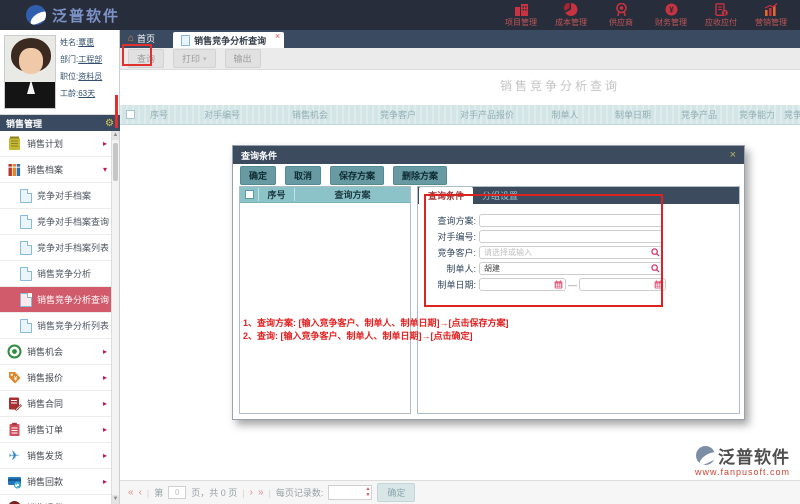 The width and height of the screenshot is (800, 504). Describe the element at coordinates (792, 115) in the screenshot. I see `column-header: 竞争优势` at that location.